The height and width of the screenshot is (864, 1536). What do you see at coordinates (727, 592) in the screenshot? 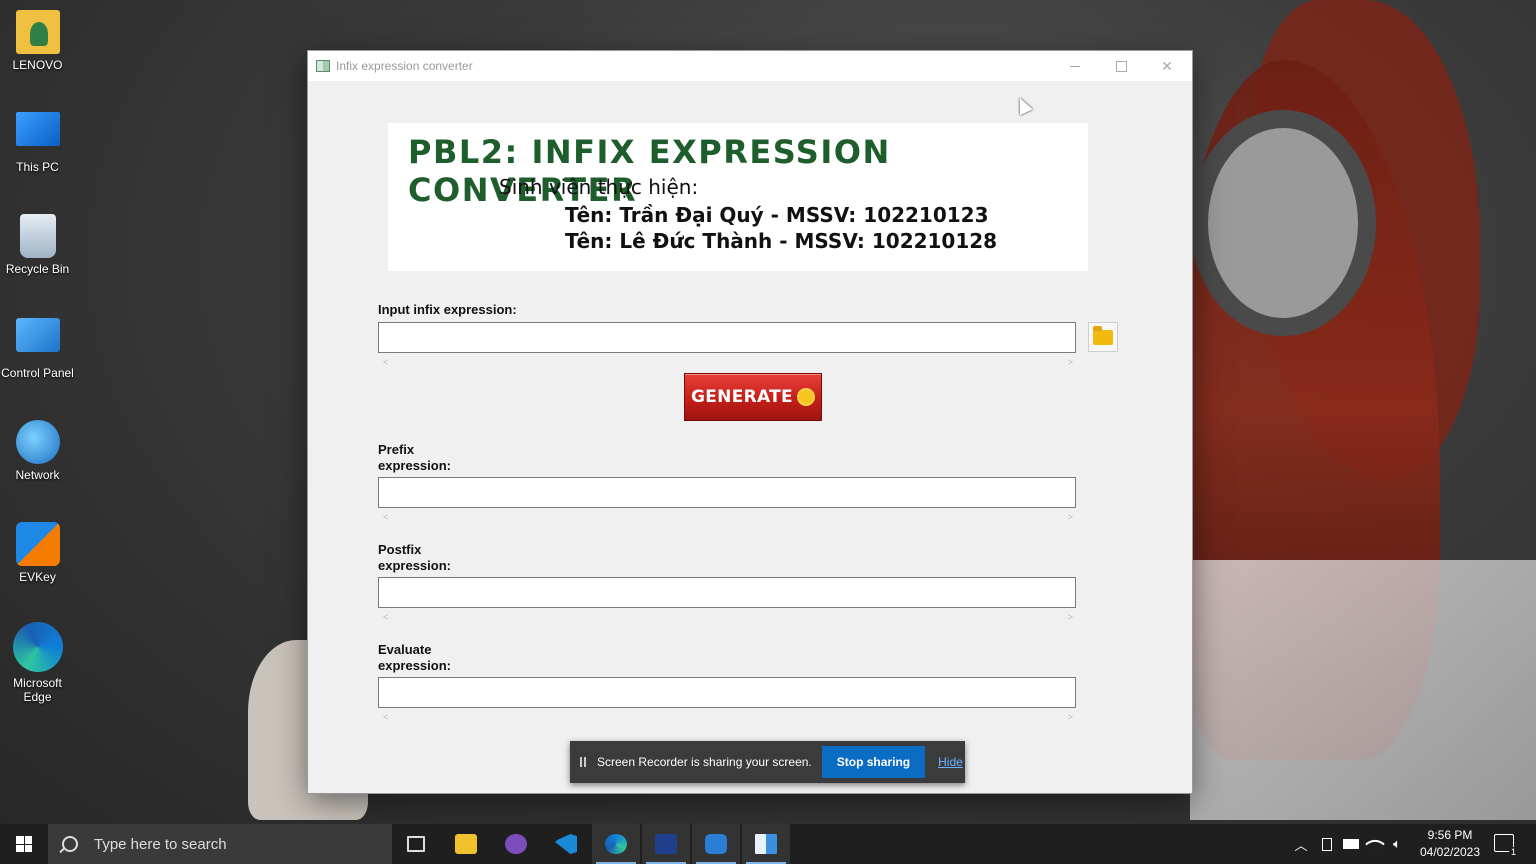
I see `postfix-output` at bounding box center [727, 592].